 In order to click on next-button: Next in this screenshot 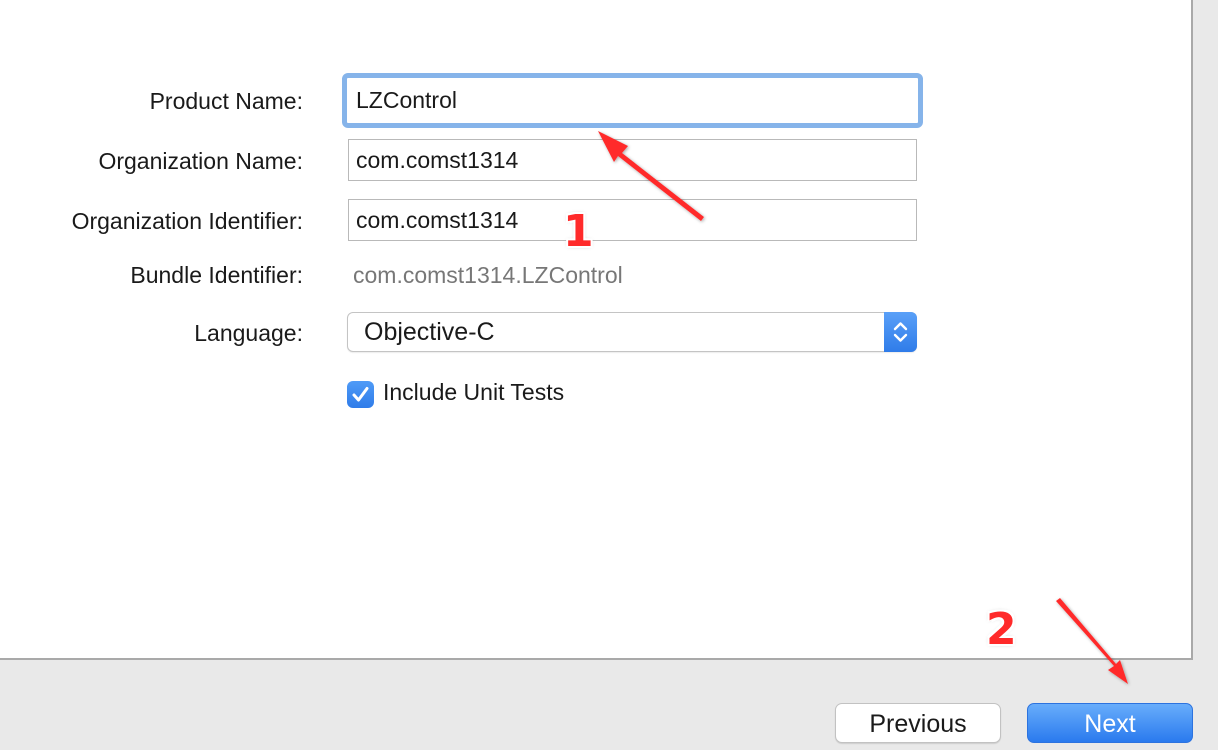, I will do `click(1110, 723)`.